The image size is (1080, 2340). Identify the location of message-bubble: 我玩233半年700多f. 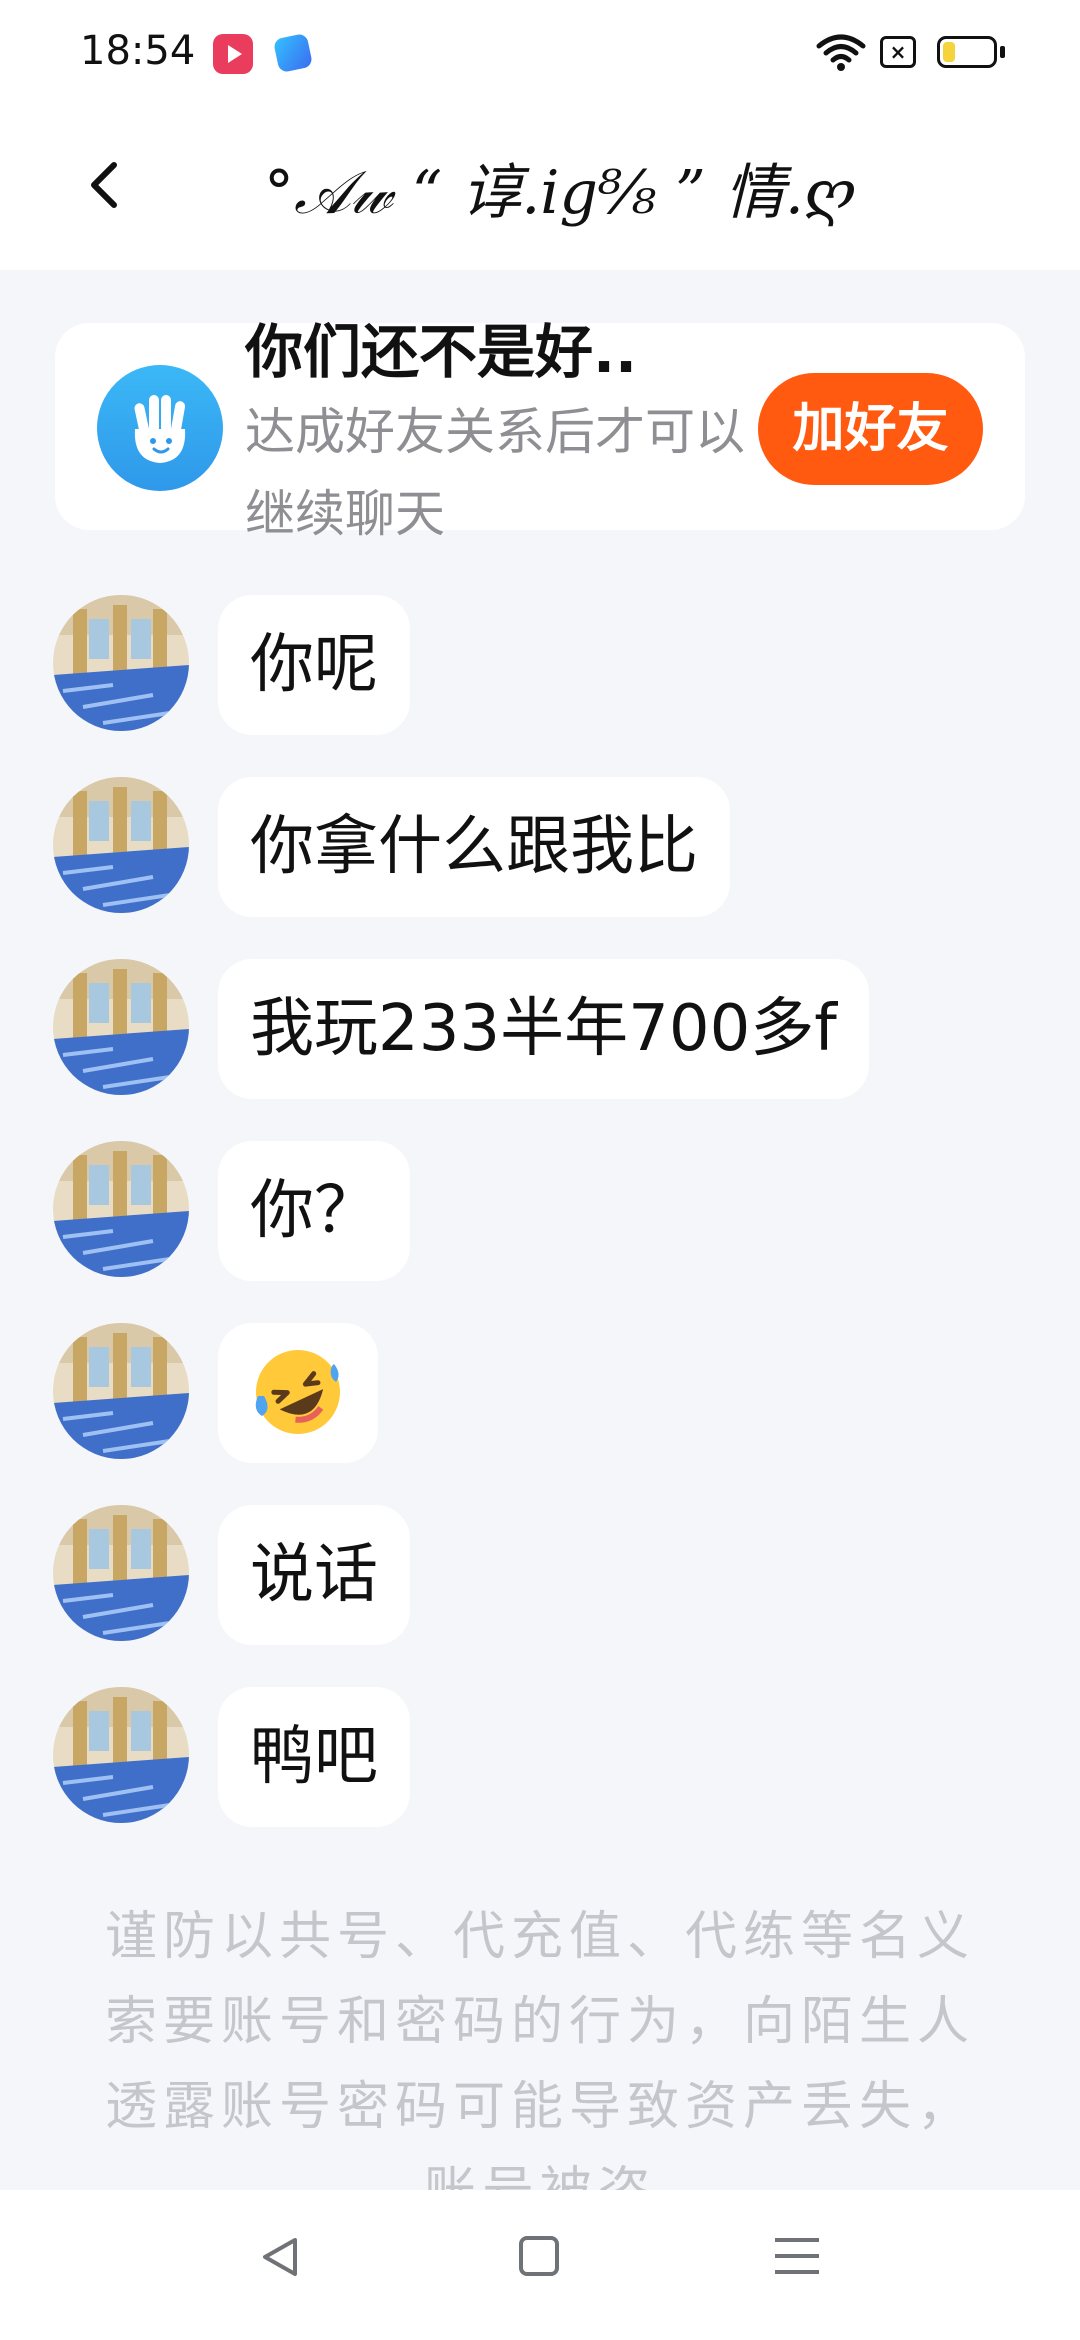
(543, 1029).